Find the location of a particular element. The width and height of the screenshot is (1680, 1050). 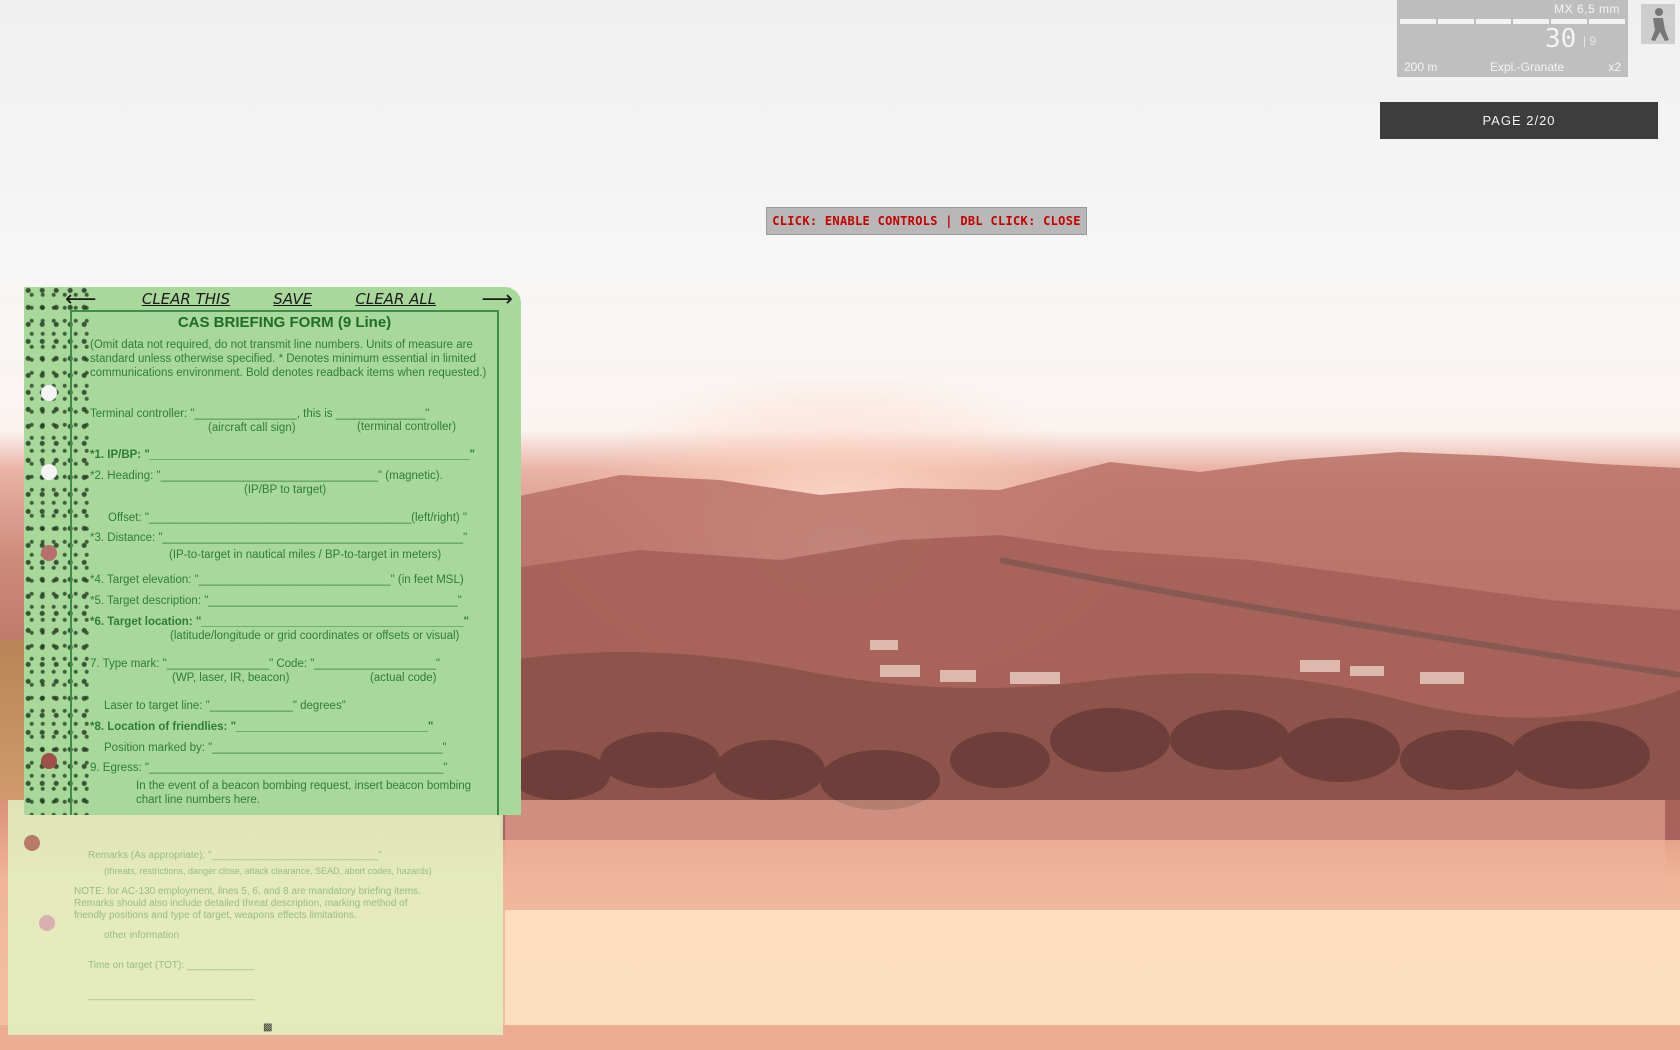

next-page-arrow-icon: ⟶ is located at coordinates (497, 299).